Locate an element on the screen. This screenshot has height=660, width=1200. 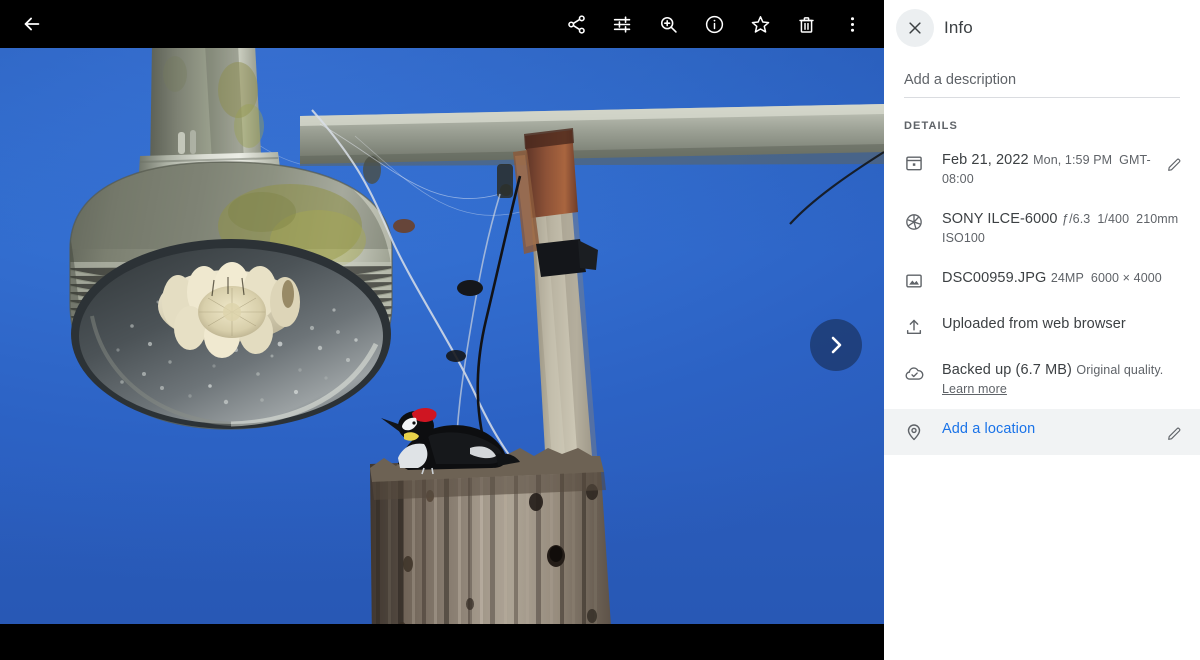
info-panel-header: Info is located at coordinates (1042, 28).